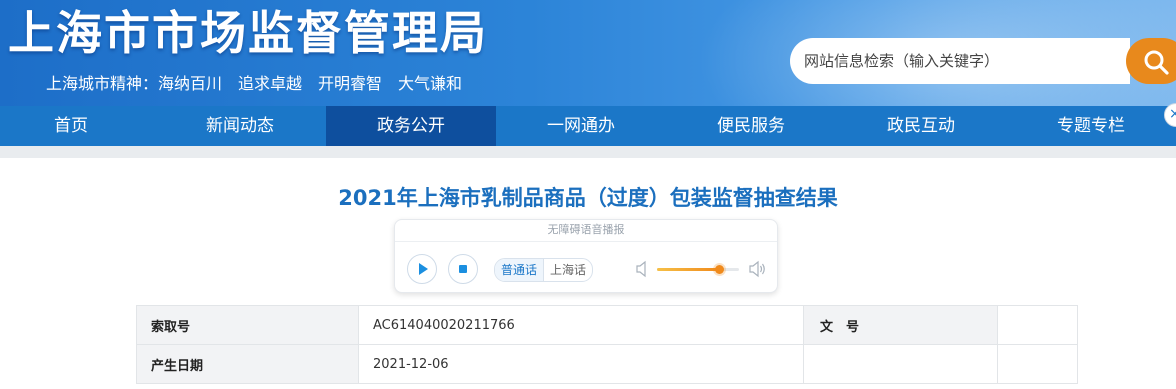 The width and height of the screenshot is (1176, 389). Describe the element at coordinates (900, 364) in the screenshot. I see `empty-label-cell` at that location.